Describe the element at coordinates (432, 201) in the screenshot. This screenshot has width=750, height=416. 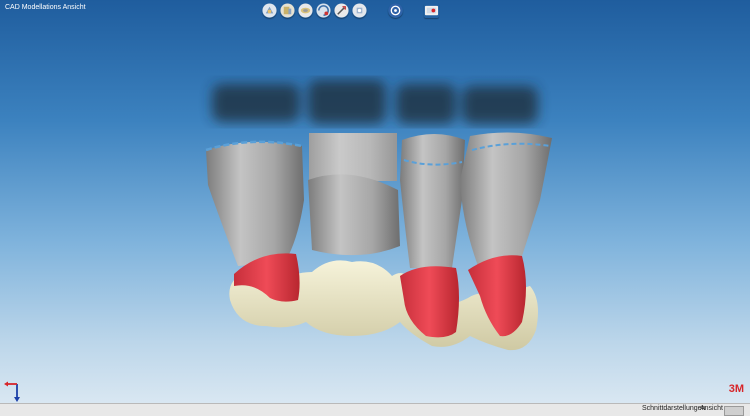
I see `prepared-tooth-center-right` at that location.